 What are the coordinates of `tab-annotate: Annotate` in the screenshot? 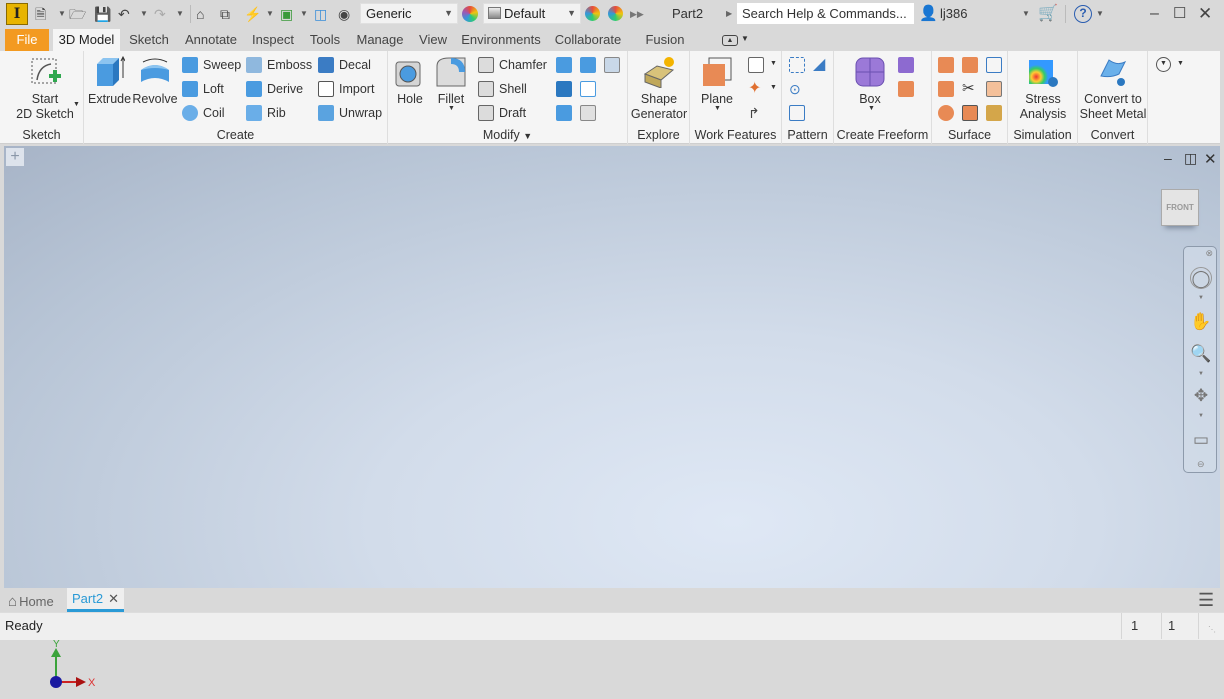 It's located at (211, 40).